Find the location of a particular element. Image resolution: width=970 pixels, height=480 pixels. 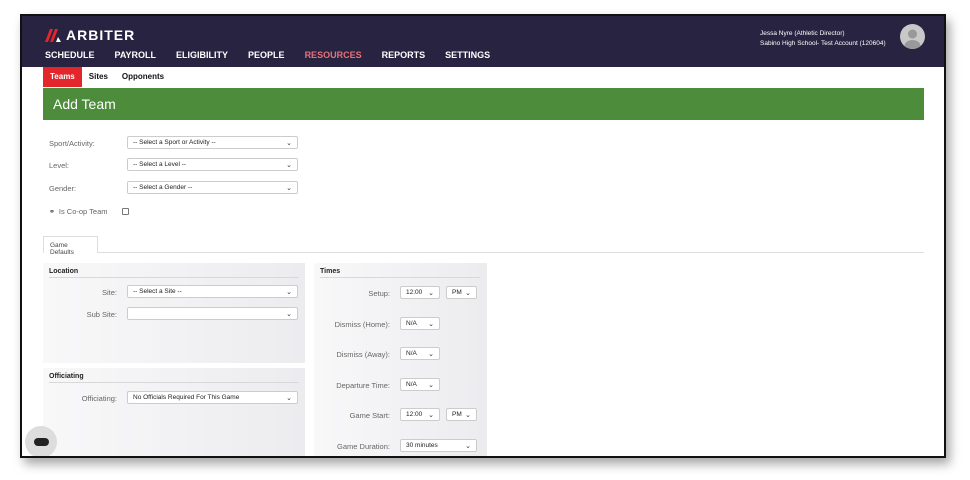

game-start-ampm: PM is located at coordinates (457, 414).